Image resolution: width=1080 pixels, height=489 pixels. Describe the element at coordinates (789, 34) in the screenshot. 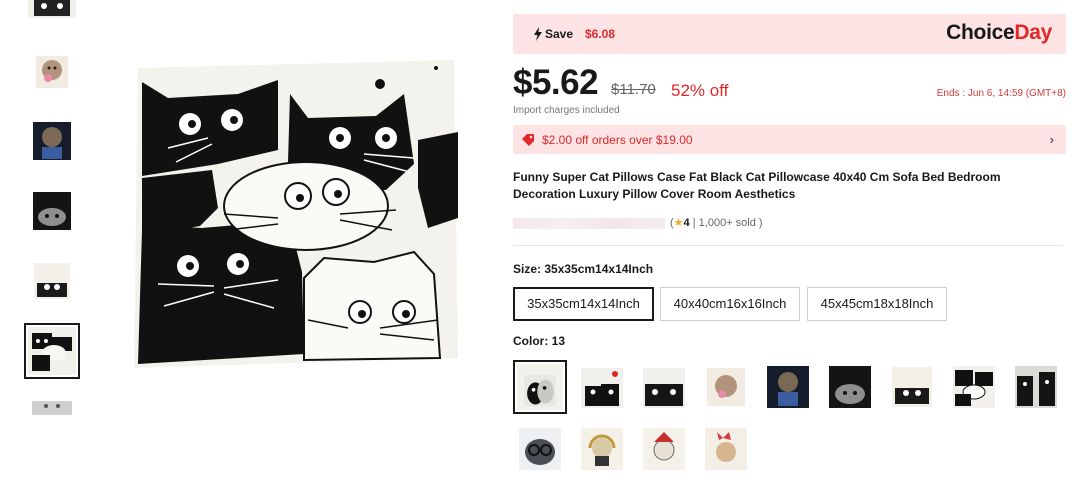

I see `choiceday-banner: Save $6.08 ChoiceDay` at that location.